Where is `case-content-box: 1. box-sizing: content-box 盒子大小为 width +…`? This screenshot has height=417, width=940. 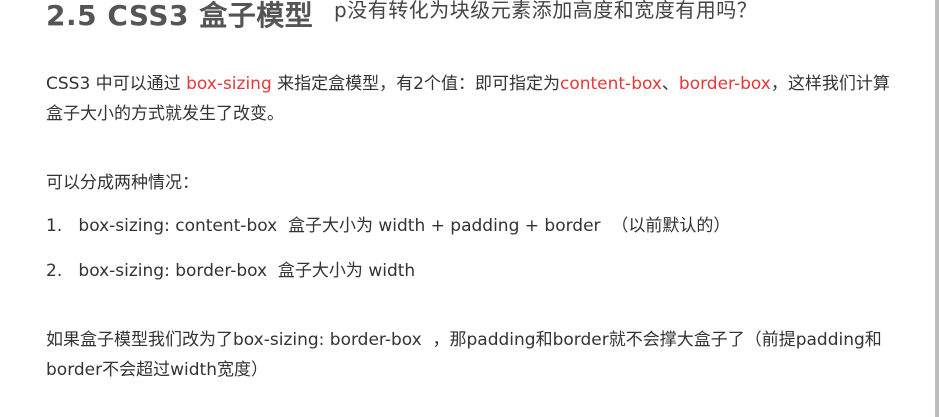 case-content-box: 1. box-sizing: content-box 盒子大小为 width +… is located at coordinates (388, 226).